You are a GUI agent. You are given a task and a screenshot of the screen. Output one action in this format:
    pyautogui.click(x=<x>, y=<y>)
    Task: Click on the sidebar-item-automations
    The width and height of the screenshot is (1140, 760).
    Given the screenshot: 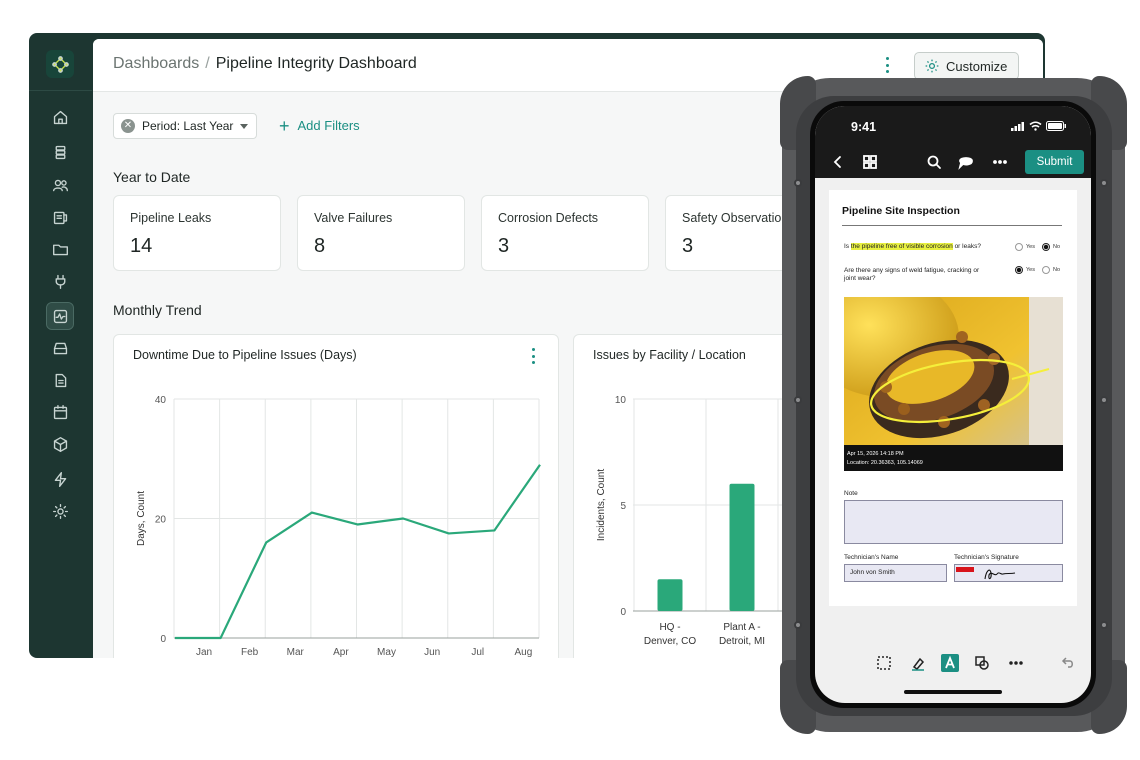 What is the action you would take?
    pyautogui.click(x=60, y=479)
    